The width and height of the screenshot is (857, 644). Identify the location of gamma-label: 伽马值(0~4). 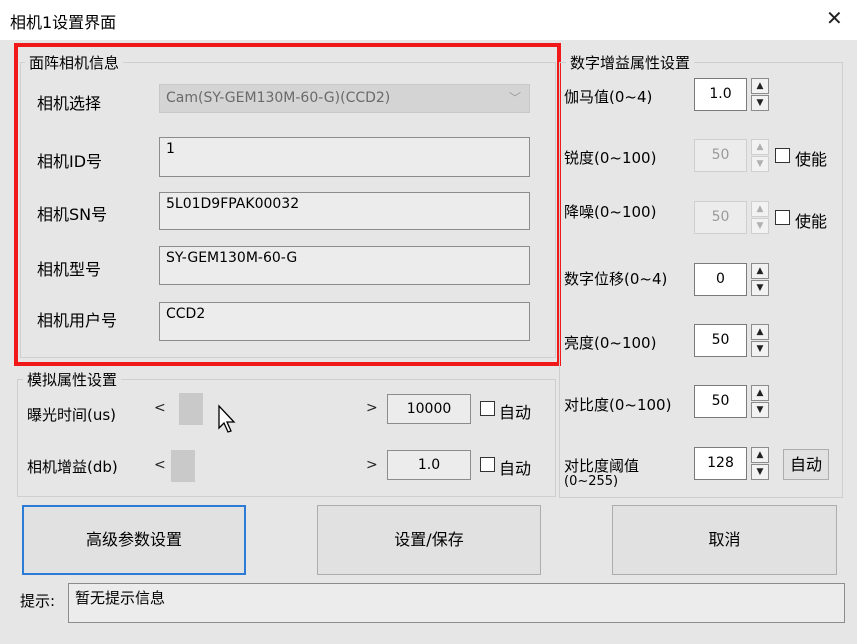
(608, 97).